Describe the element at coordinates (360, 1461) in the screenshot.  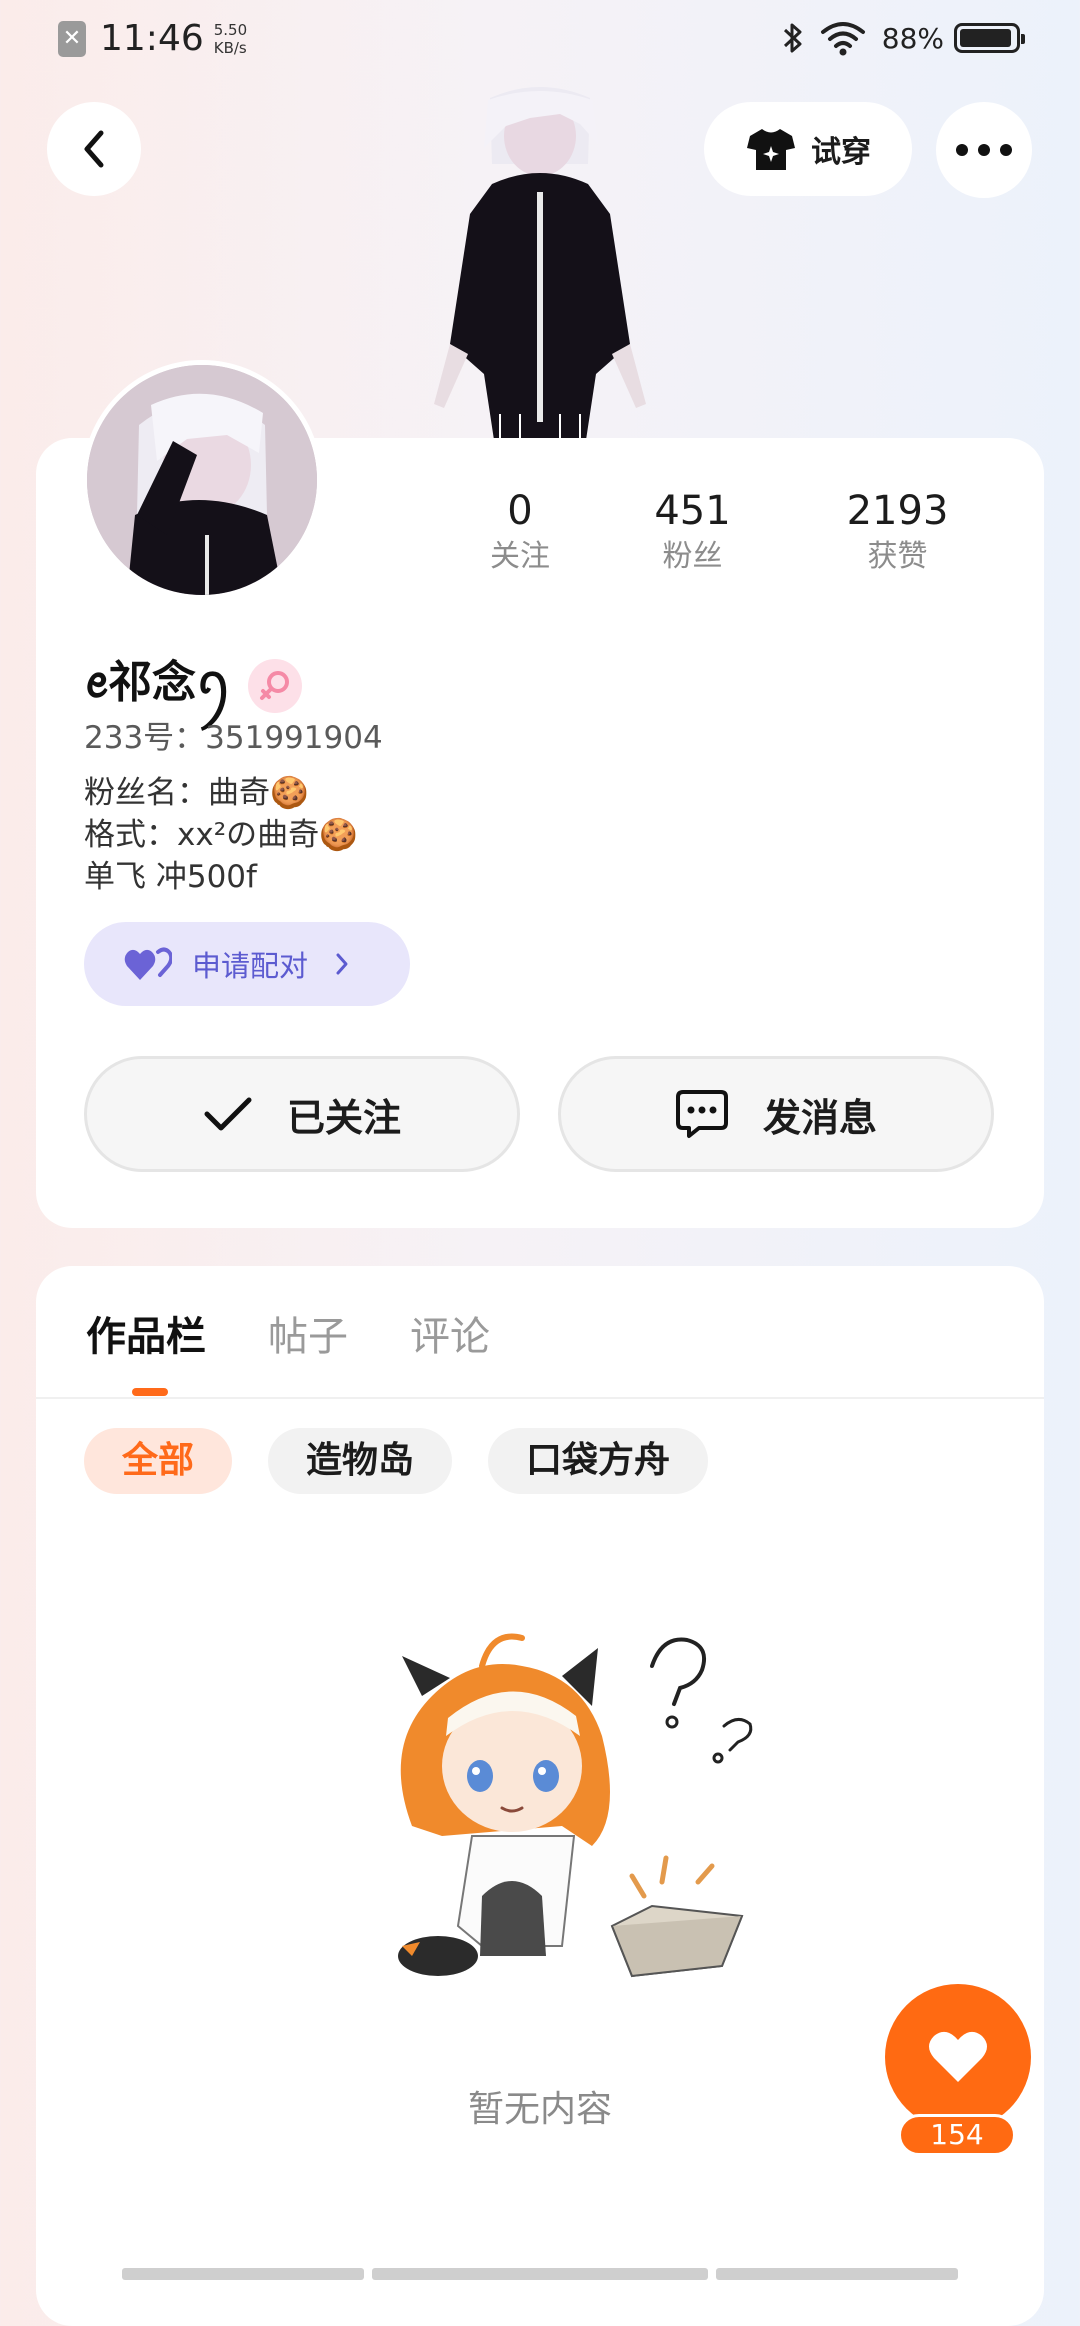
I see `chip-creation-island: 造物岛` at that location.